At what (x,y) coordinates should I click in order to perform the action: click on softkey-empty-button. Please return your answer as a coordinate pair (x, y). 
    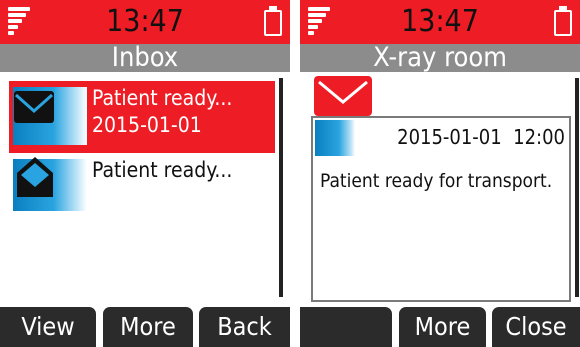
    Looking at the image, I should click on (346, 327).